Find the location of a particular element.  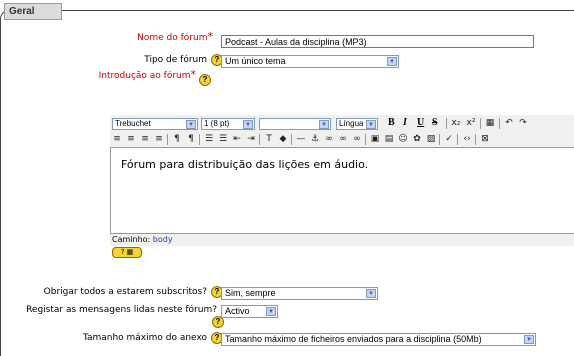

forum-name-input: Podcast - Aulas da disciplina (MP3) is located at coordinates (377, 41).